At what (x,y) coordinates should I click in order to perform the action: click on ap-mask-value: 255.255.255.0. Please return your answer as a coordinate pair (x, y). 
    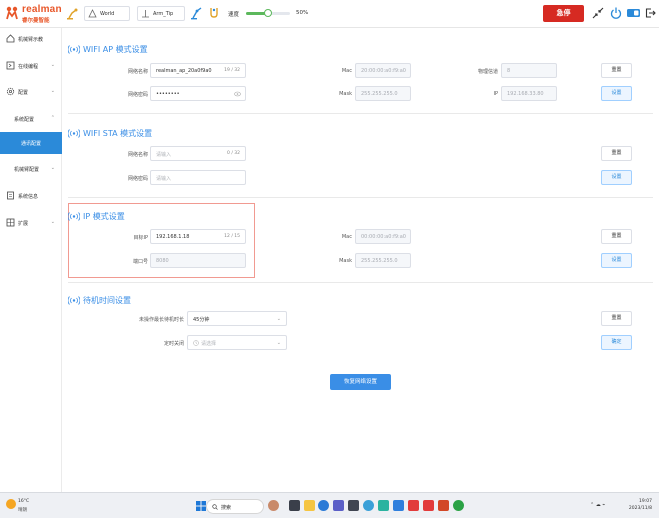
    Looking at the image, I should click on (379, 94).